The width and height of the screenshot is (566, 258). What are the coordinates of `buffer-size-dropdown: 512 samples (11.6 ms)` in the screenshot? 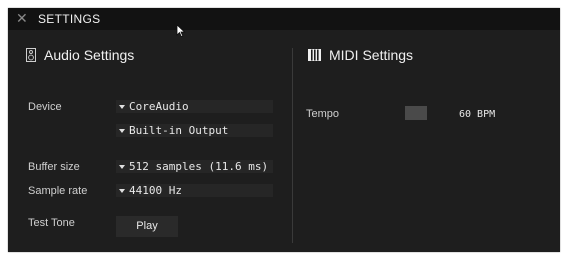 It's located at (194, 166).